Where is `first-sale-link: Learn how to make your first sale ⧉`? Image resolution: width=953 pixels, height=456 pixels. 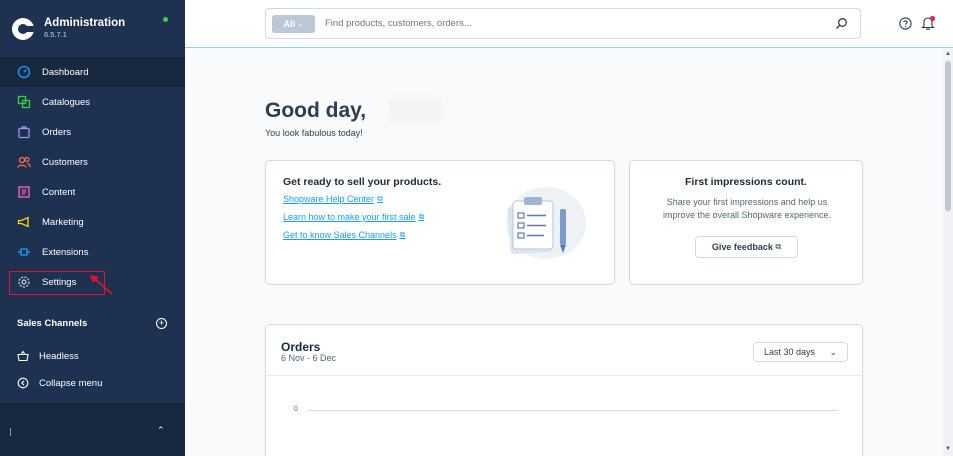 first-sale-link: Learn how to make your first sale ⧉ is located at coordinates (353, 217).